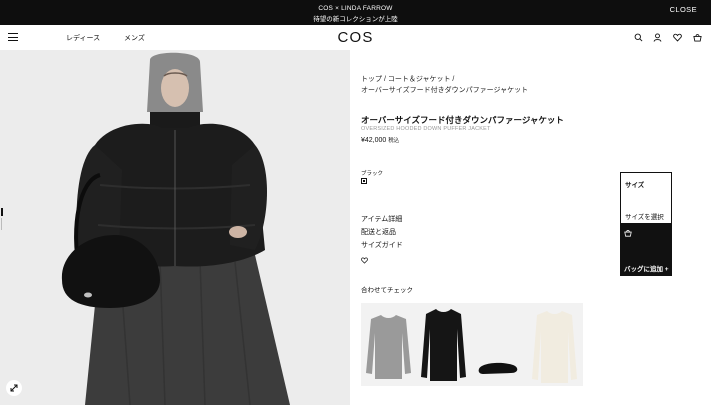 Image resolution: width=711 pixels, height=405 pixels. What do you see at coordinates (1, 224) in the screenshot?
I see `image-scroll-track` at bounding box center [1, 224].